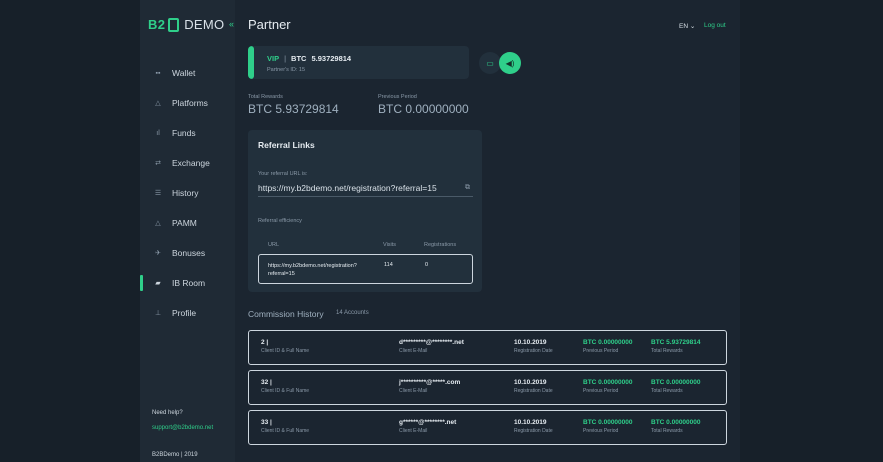 The width and height of the screenshot is (883, 462). I want to click on commission-history-title: Commission History, so click(286, 314).